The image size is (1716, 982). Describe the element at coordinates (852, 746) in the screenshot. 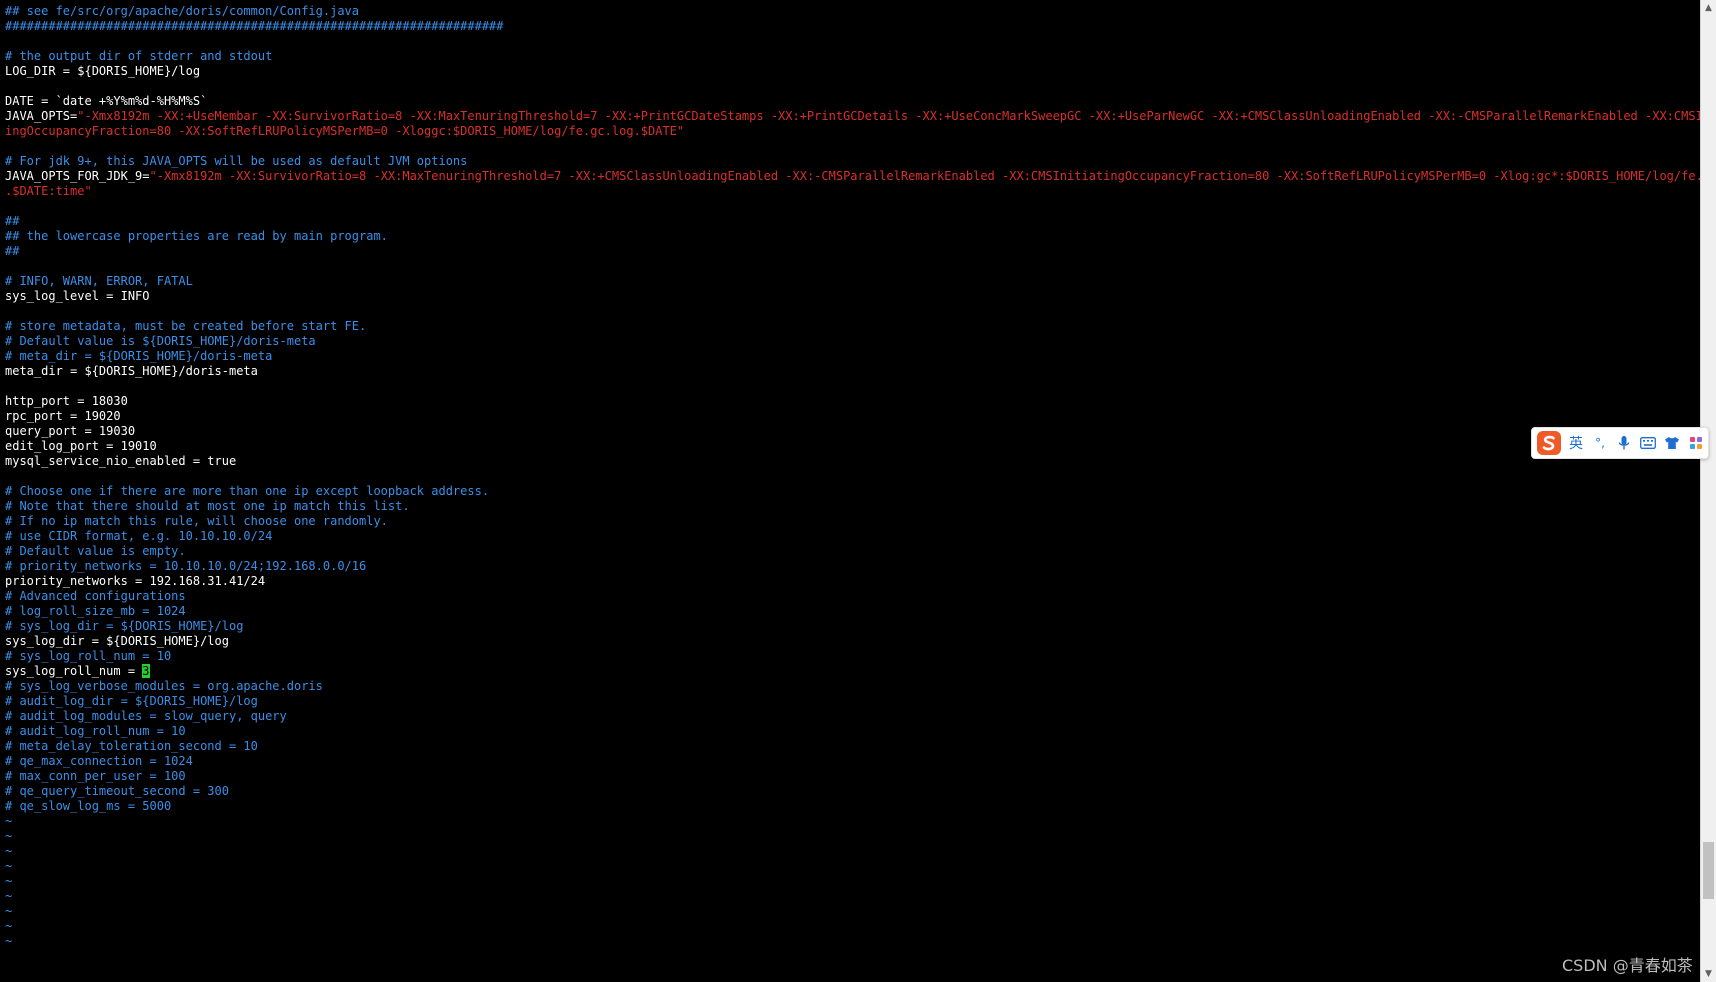

I see `config-line: # meta_delay_toleration_second = 10` at that location.